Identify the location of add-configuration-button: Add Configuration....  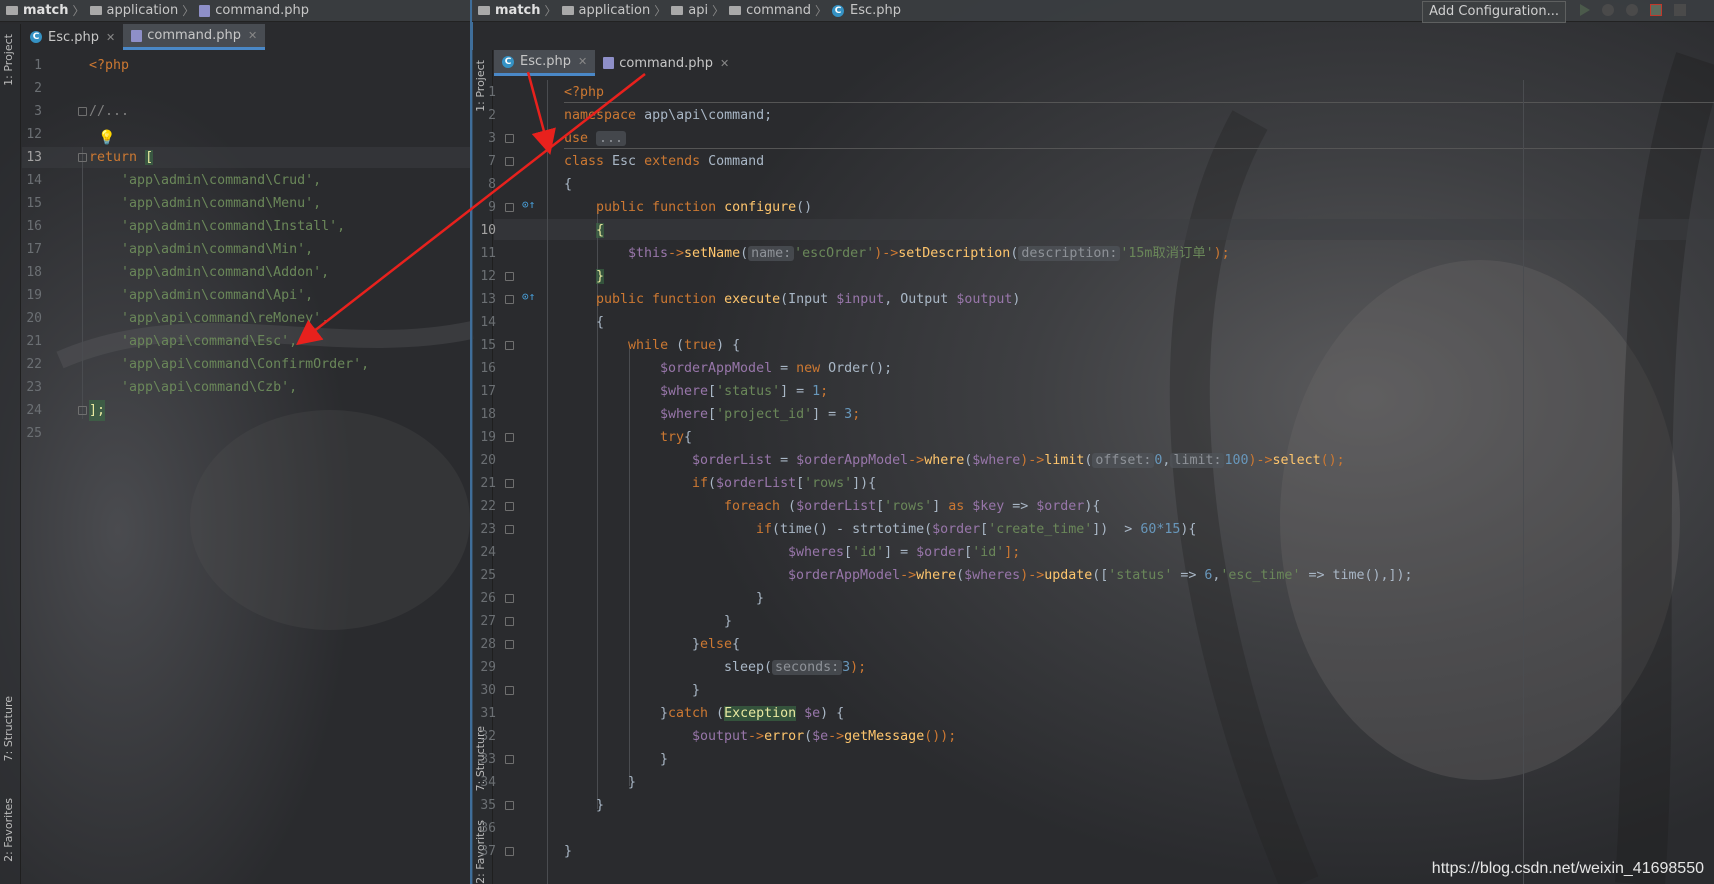
(1494, 12).